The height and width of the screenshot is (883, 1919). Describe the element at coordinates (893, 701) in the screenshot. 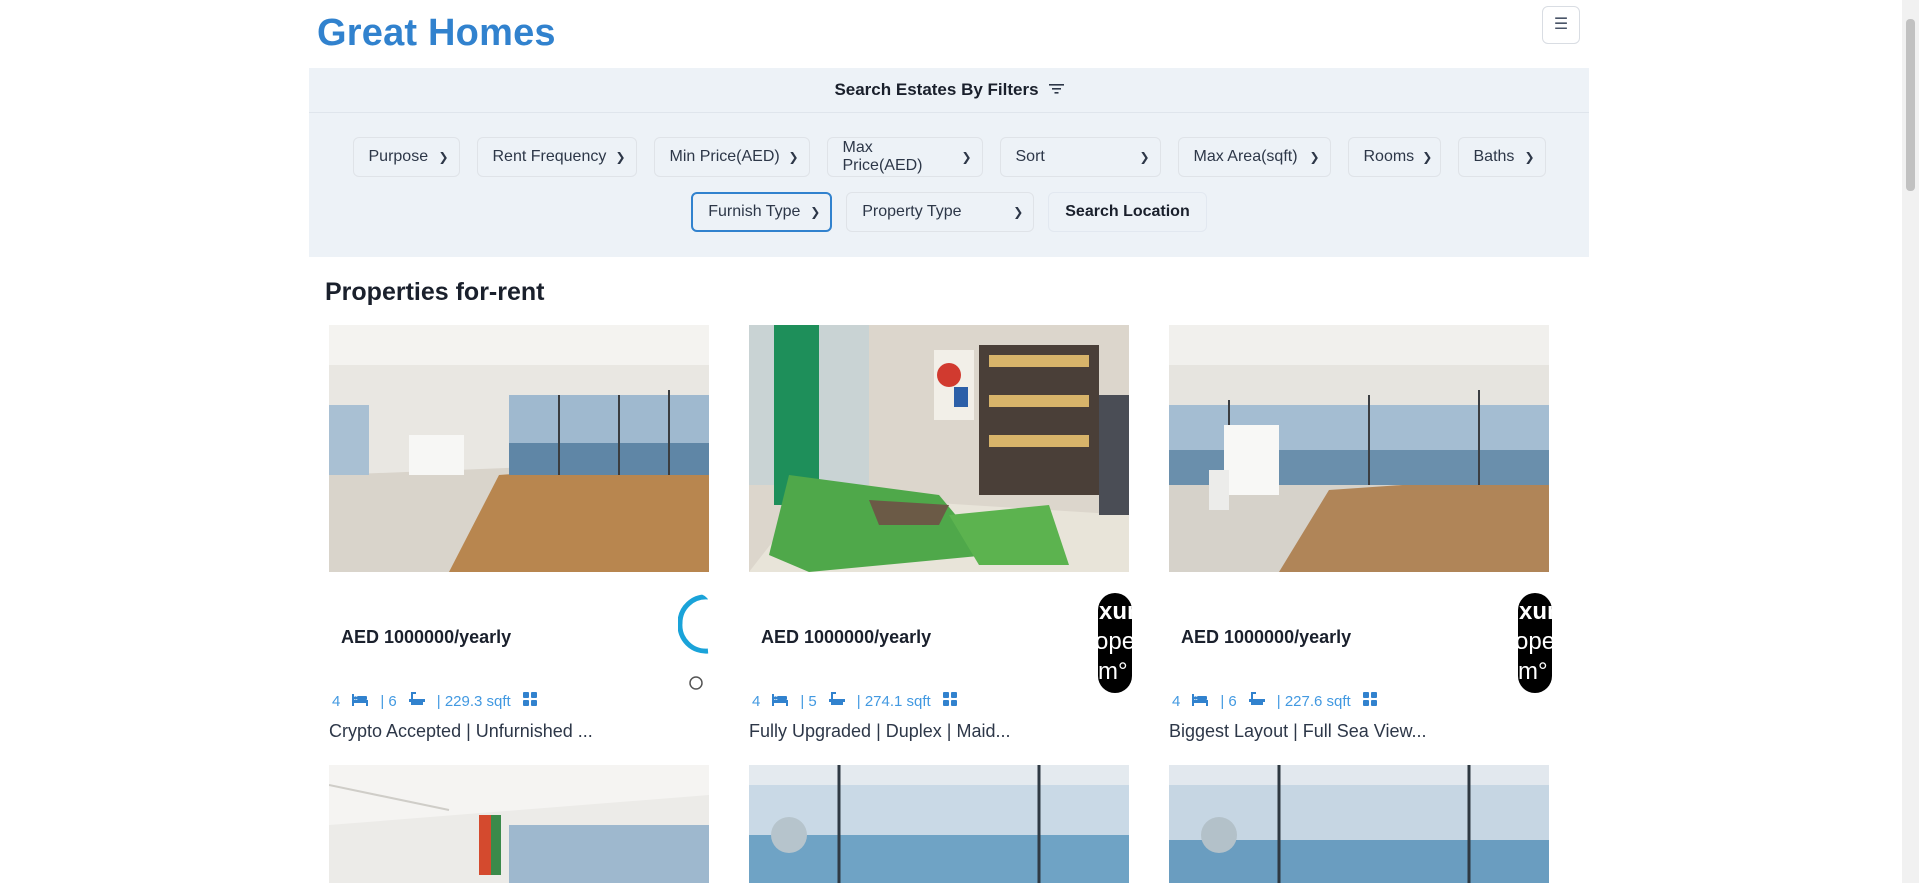

I see `area-value: | 274.1 sqft` at that location.